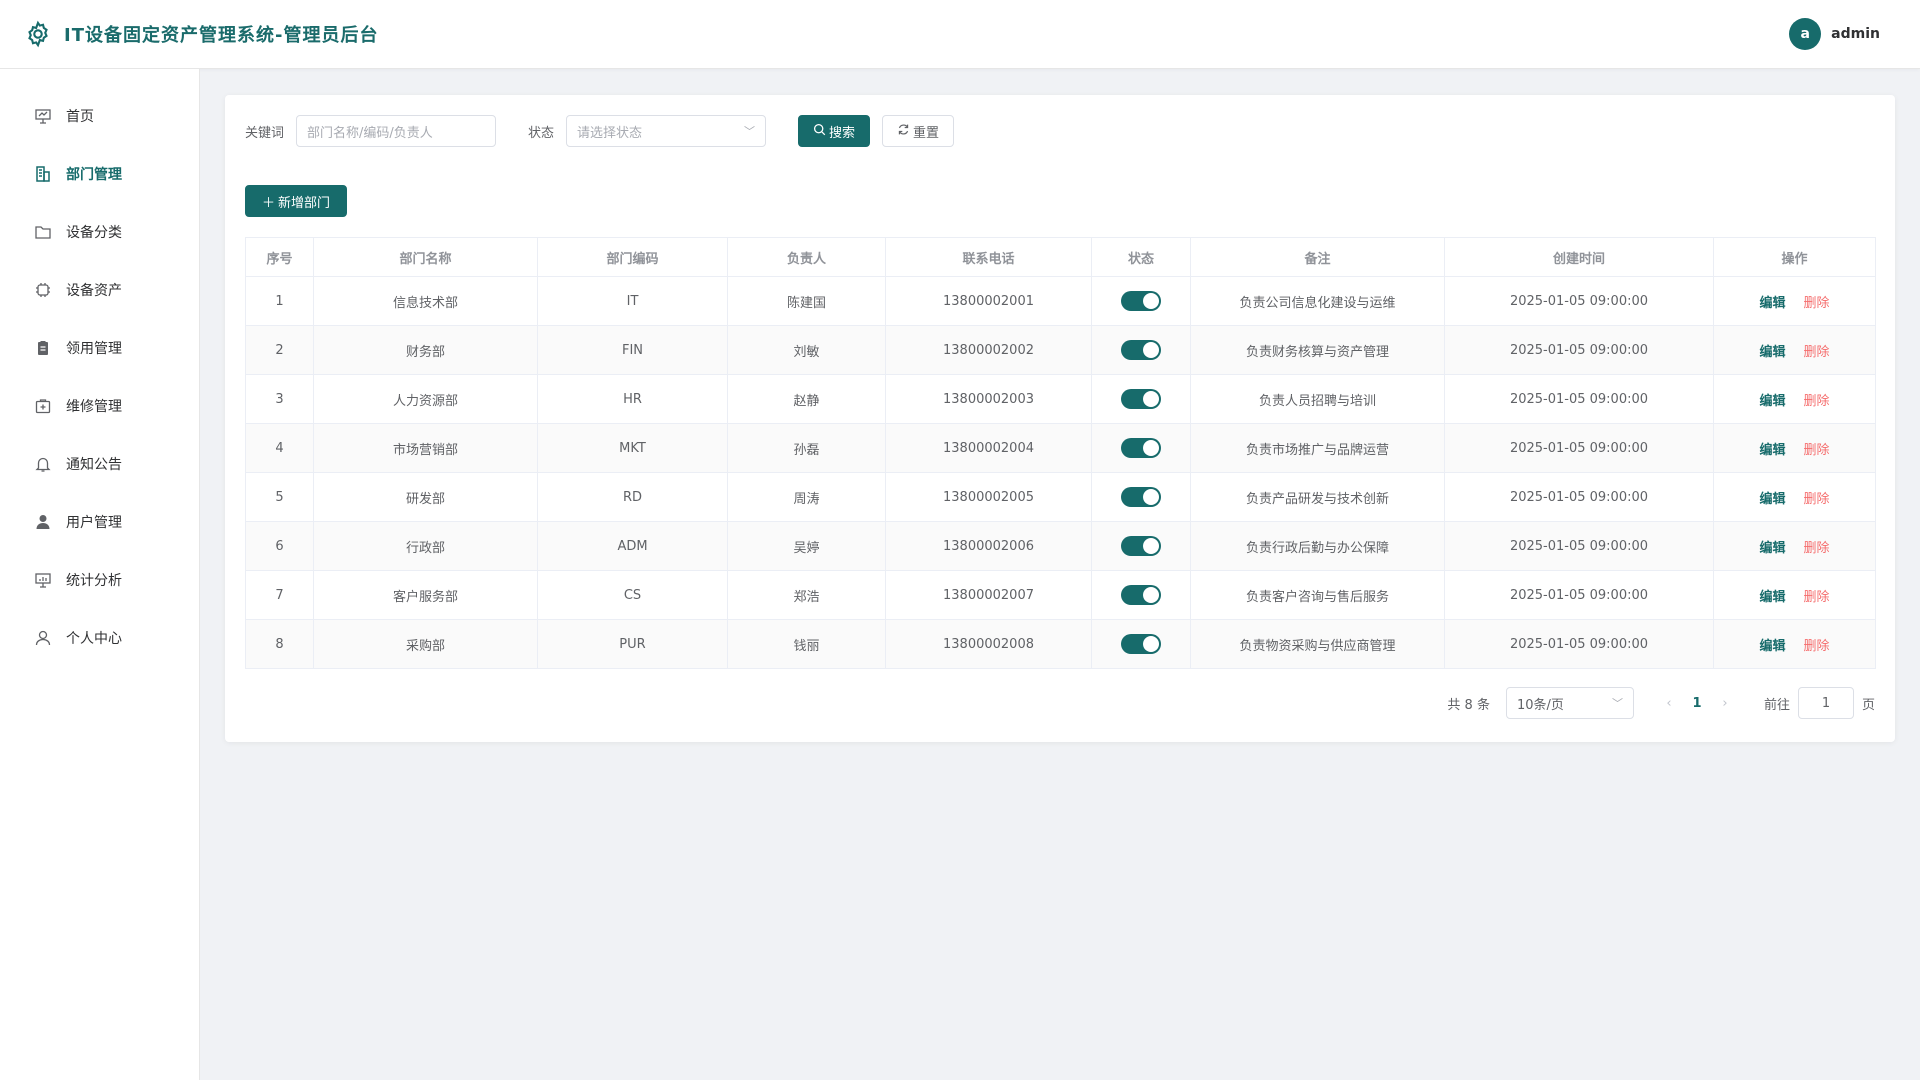  Describe the element at coordinates (988, 497) in the screenshot. I see `cell-phone: 13800002005` at that location.